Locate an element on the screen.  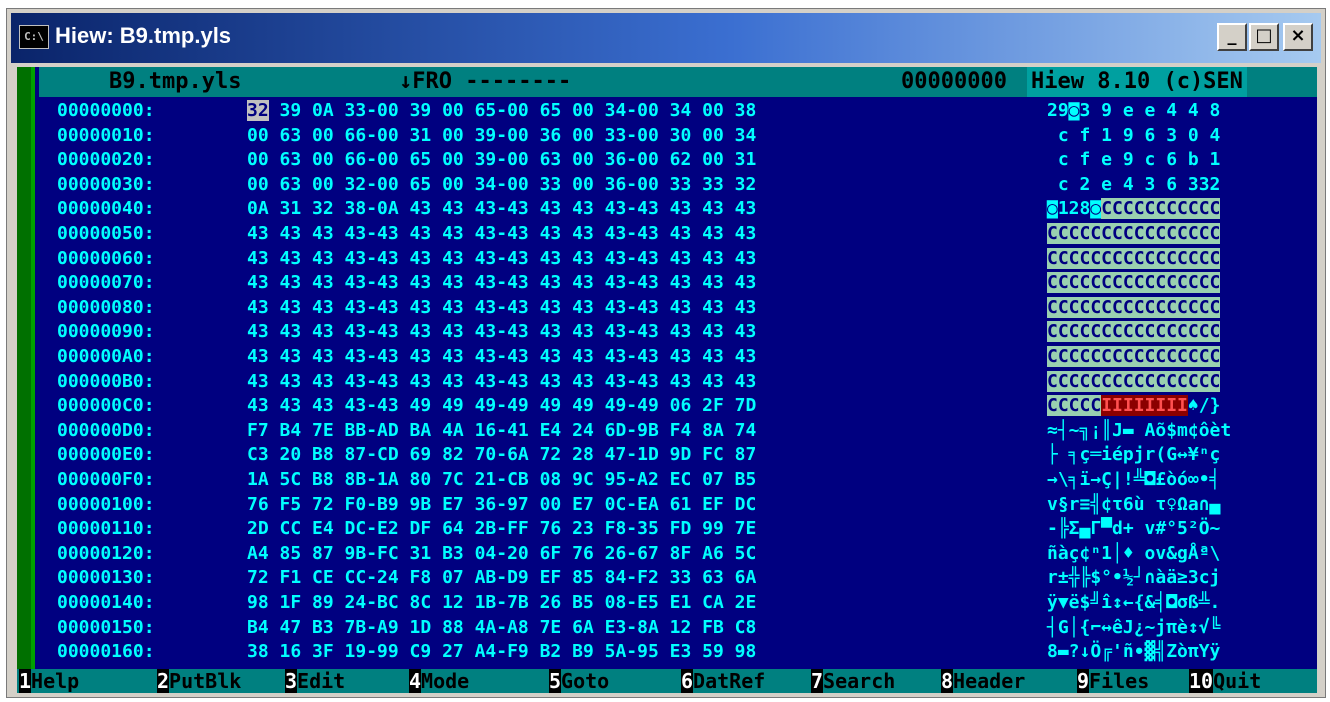
status-version: Hiew 8.10 (c)SEN is located at coordinates (1137, 82).